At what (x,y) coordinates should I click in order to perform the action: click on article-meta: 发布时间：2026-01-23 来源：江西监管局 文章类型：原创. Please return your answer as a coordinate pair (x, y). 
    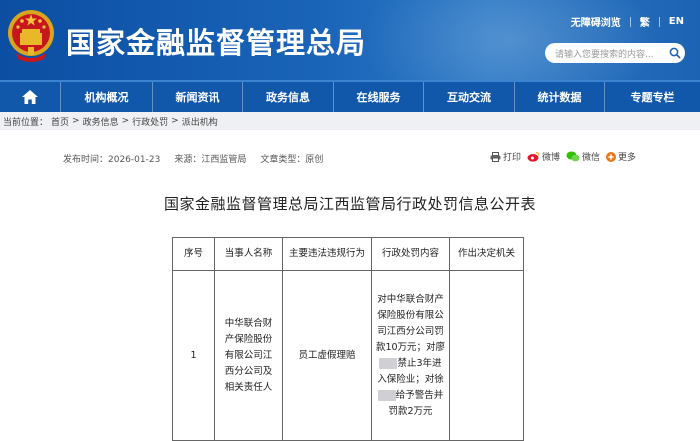
    Looking at the image, I should click on (200, 158).